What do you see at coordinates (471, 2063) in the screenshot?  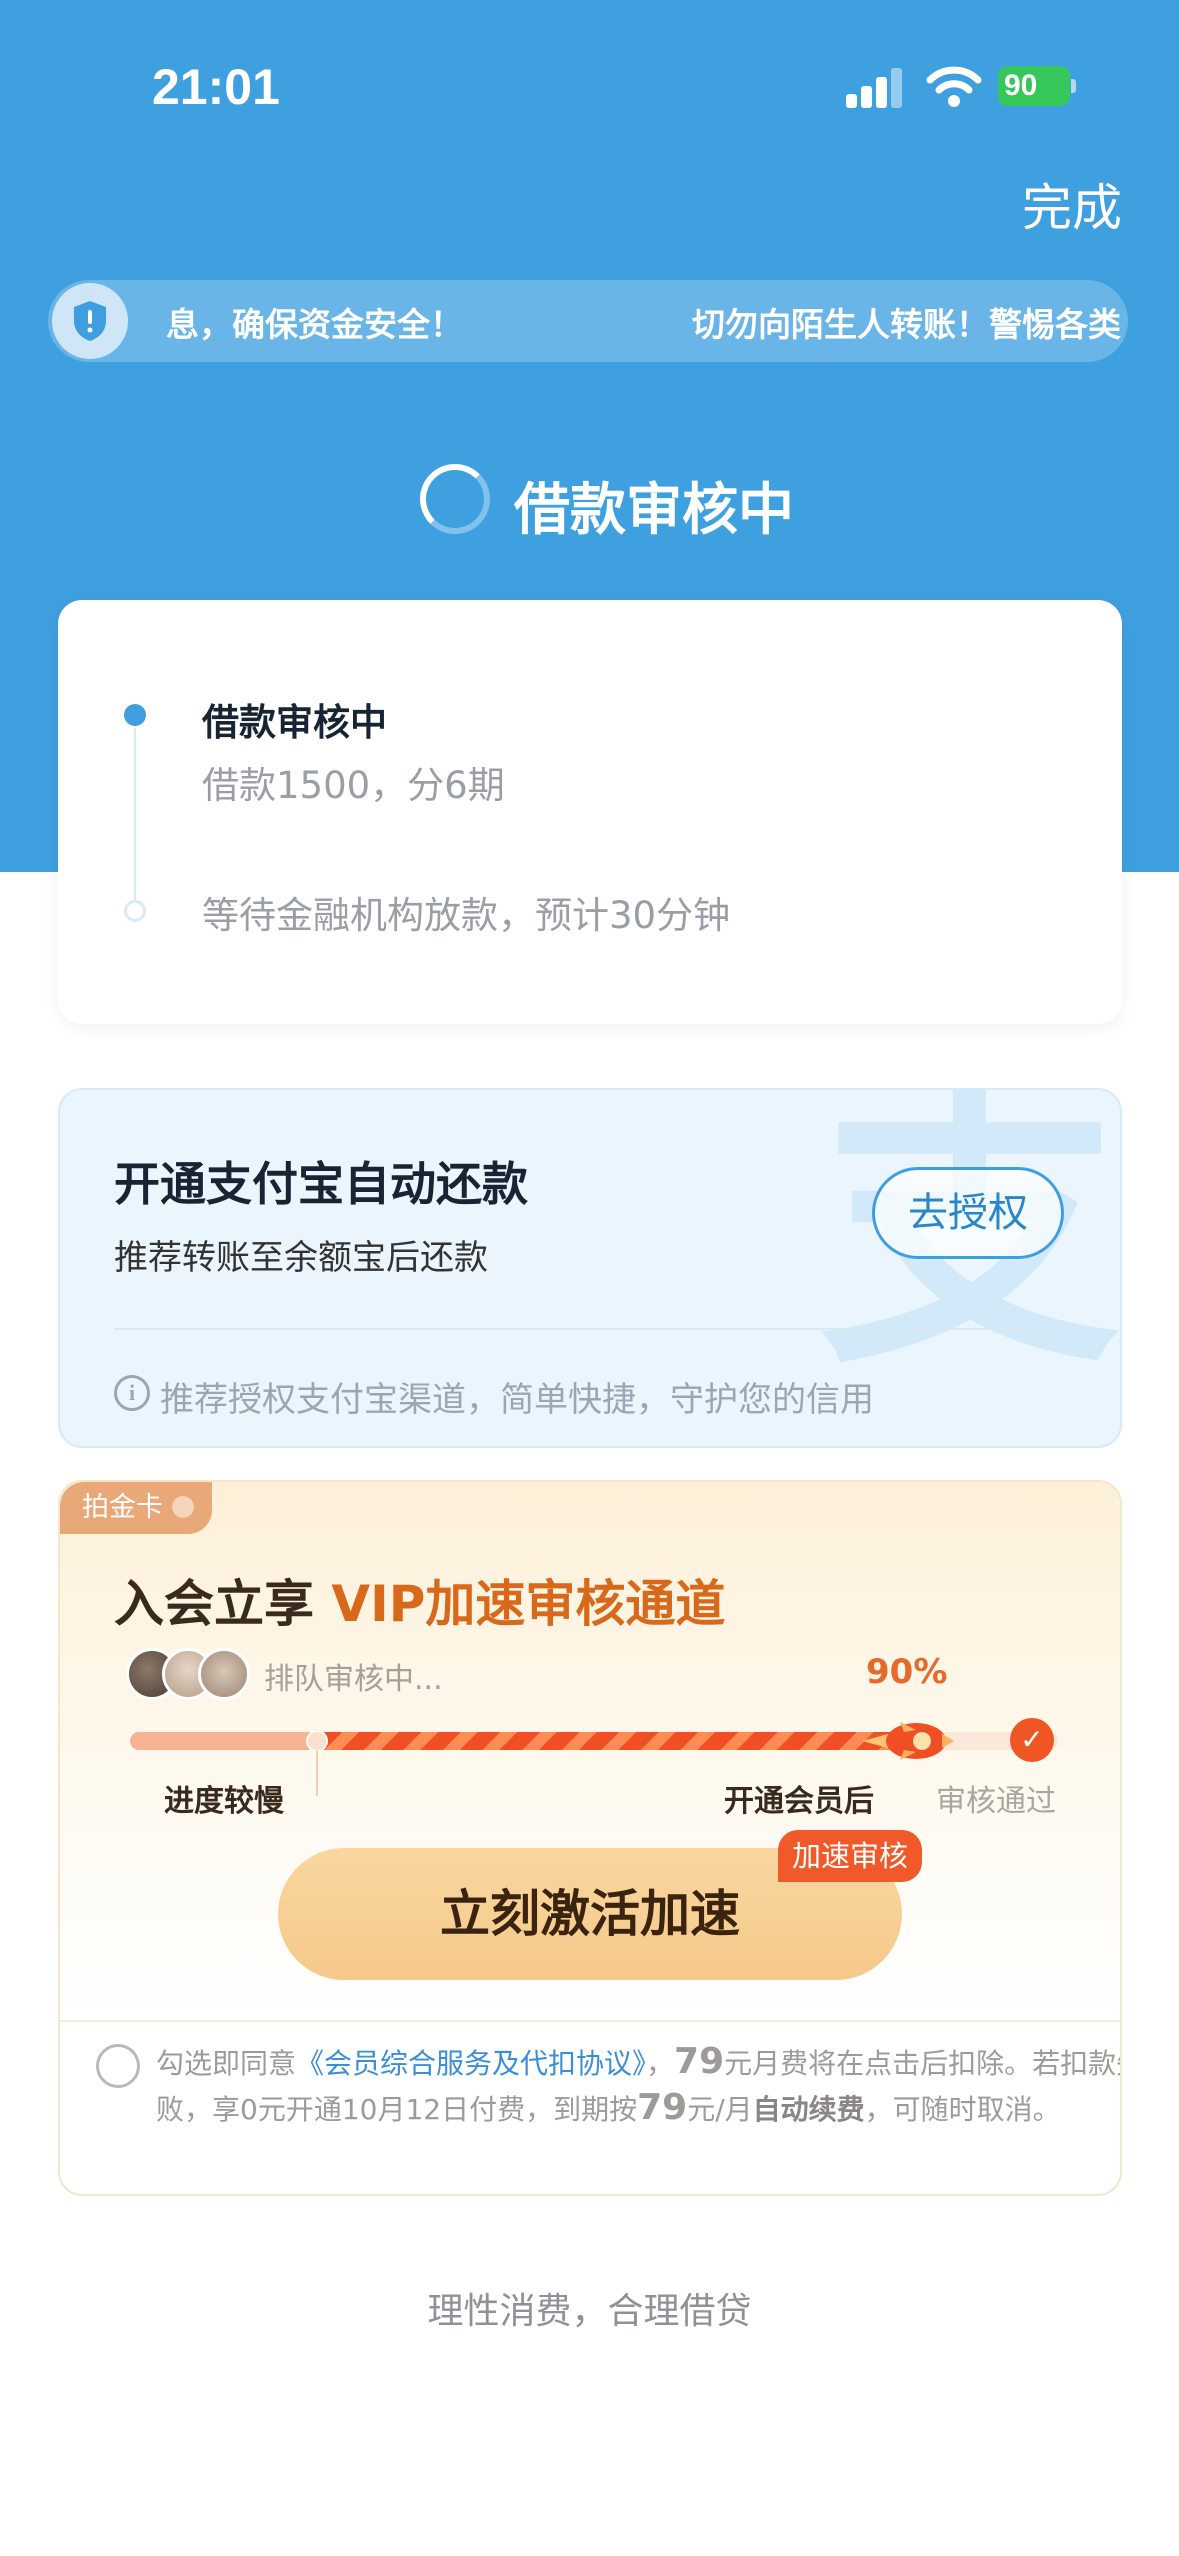 I see `agreement-link: 《会员综合服务及代扣协议》` at bounding box center [471, 2063].